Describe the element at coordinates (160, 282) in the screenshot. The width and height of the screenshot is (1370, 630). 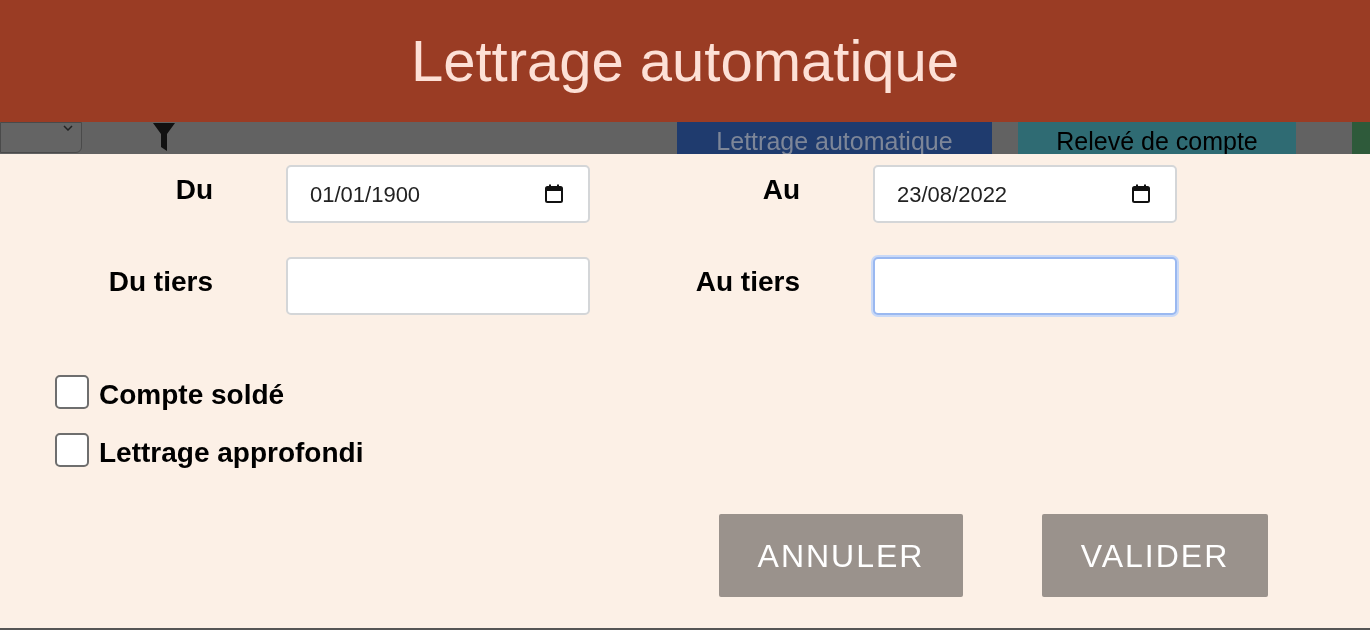
I see `field-label: Du tiers` at that location.